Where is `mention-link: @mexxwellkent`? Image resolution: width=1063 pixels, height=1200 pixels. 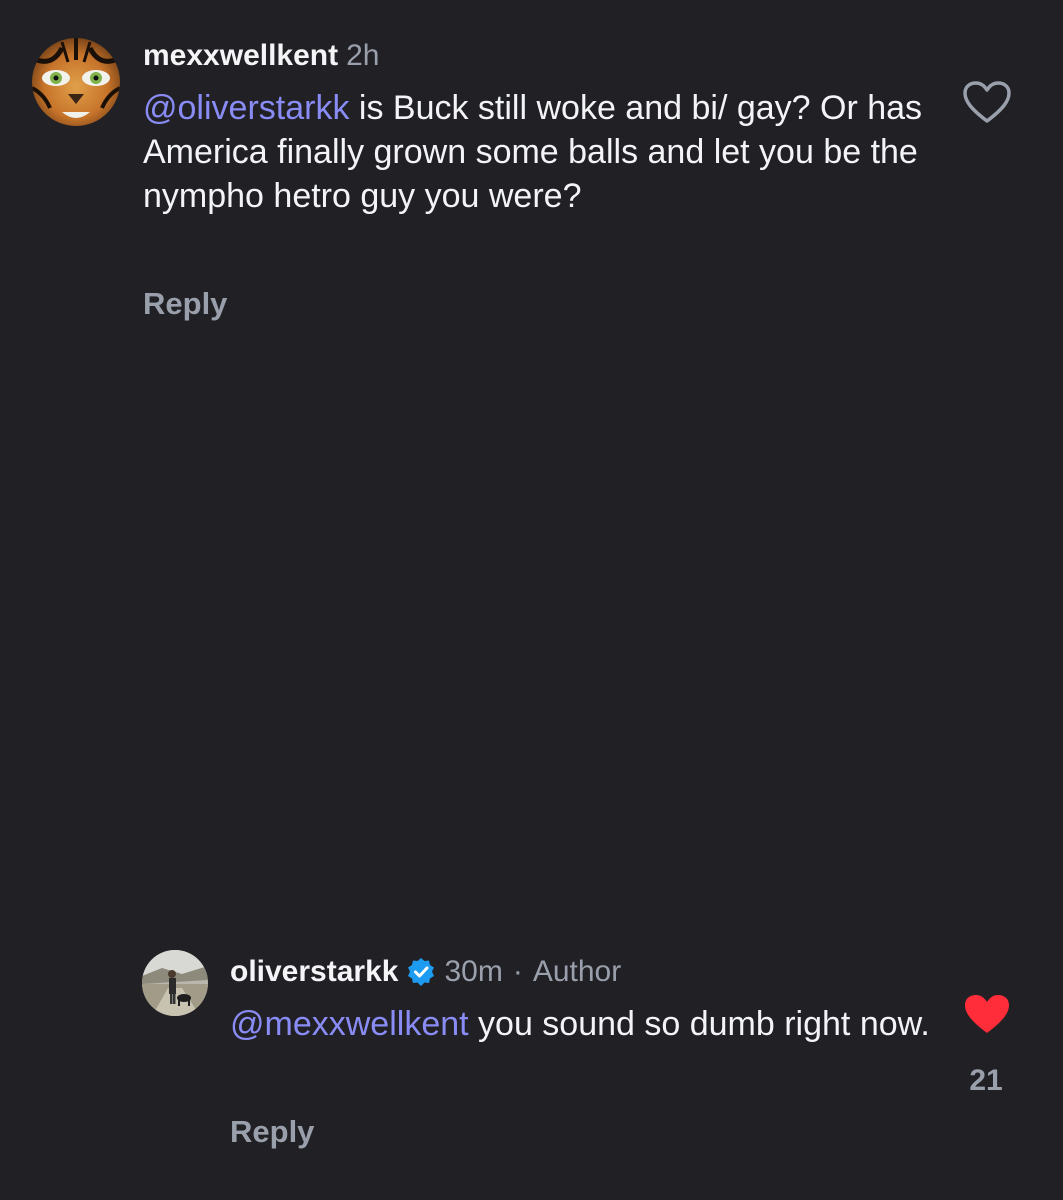
mention-link: @mexxwellkent is located at coordinates (349, 1024).